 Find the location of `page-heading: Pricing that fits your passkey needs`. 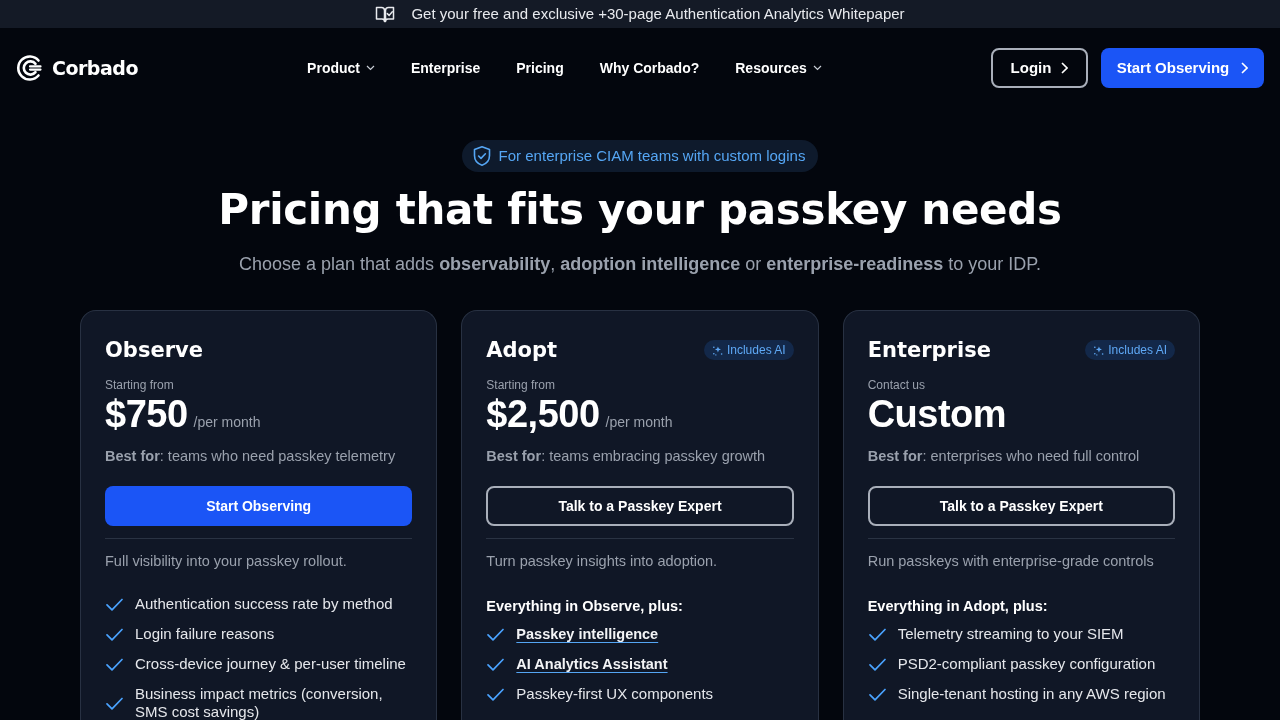

page-heading: Pricing that fits your passkey needs is located at coordinates (640, 210).